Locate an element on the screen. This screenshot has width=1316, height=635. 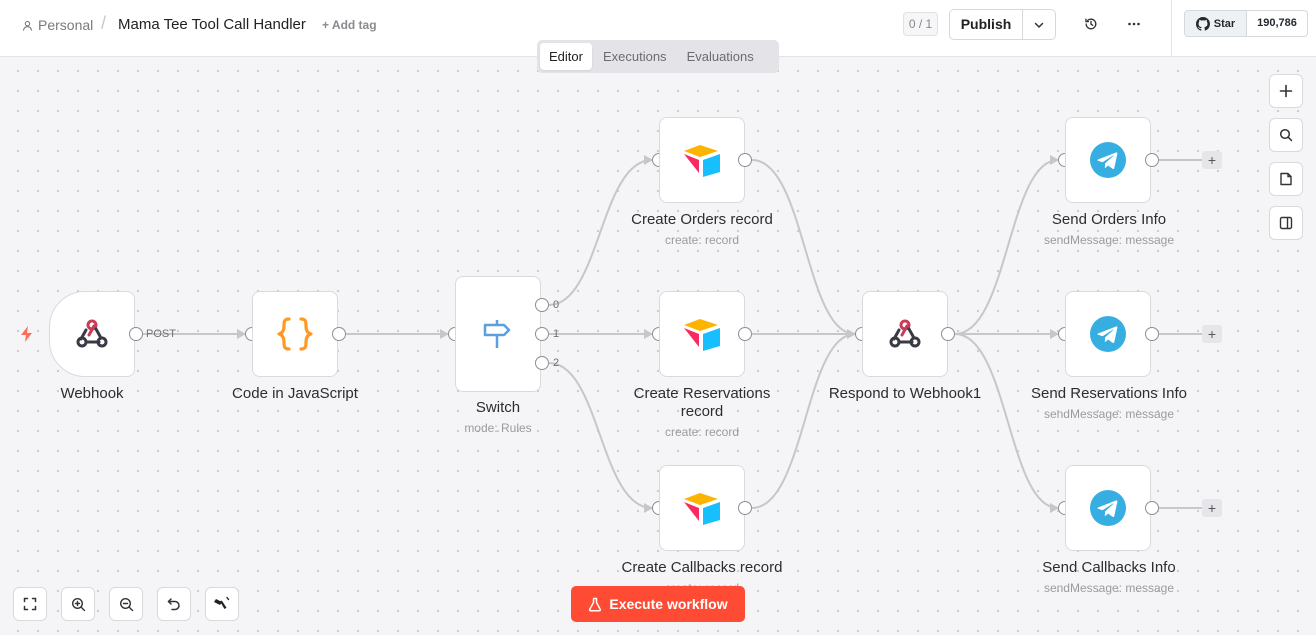
switch-output-label: 0 is located at coordinates (556, 305).